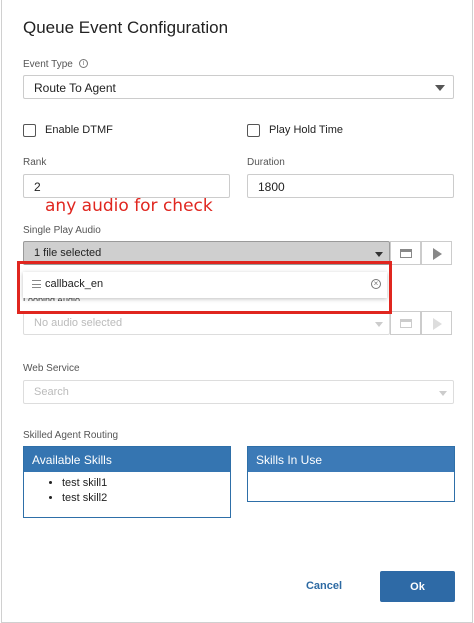 The height and width of the screenshot is (623, 474). Describe the element at coordinates (78, 323) in the screenshot. I see `looping-audio-placeholder: No audio selected` at that location.